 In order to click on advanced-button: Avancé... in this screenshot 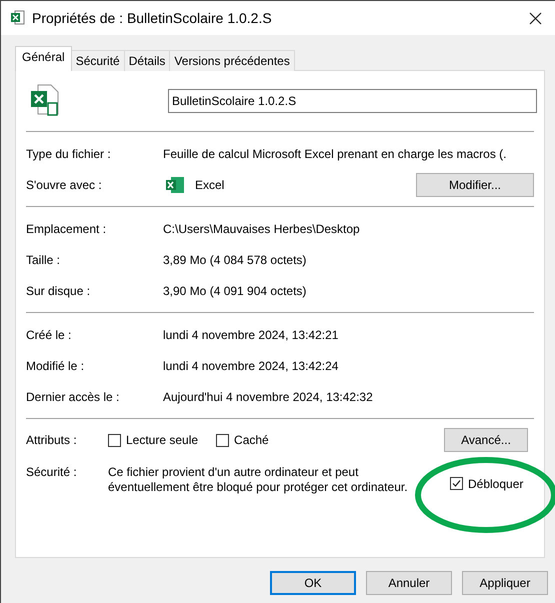, I will do `click(486, 440)`.